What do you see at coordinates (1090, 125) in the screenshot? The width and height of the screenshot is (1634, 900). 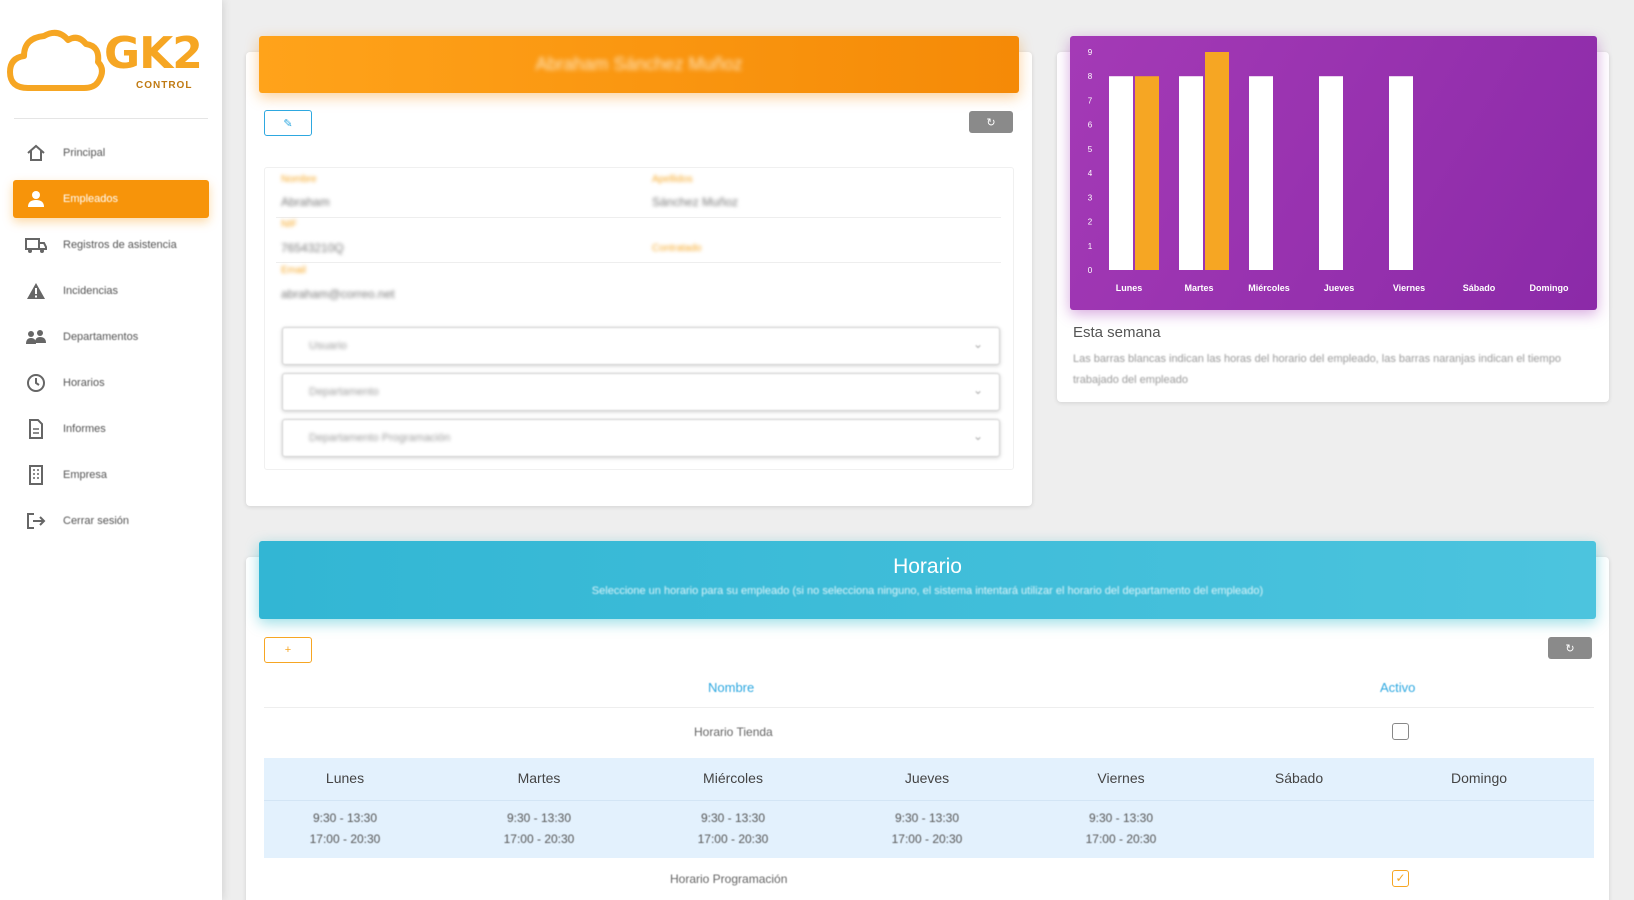 I see `y-tick-label: 6` at bounding box center [1090, 125].